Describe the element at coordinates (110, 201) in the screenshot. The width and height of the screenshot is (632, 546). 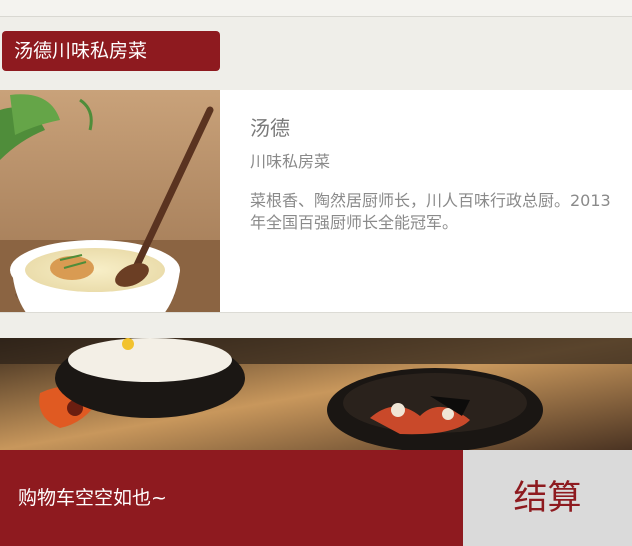
I see `chef-dish-photo` at that location.